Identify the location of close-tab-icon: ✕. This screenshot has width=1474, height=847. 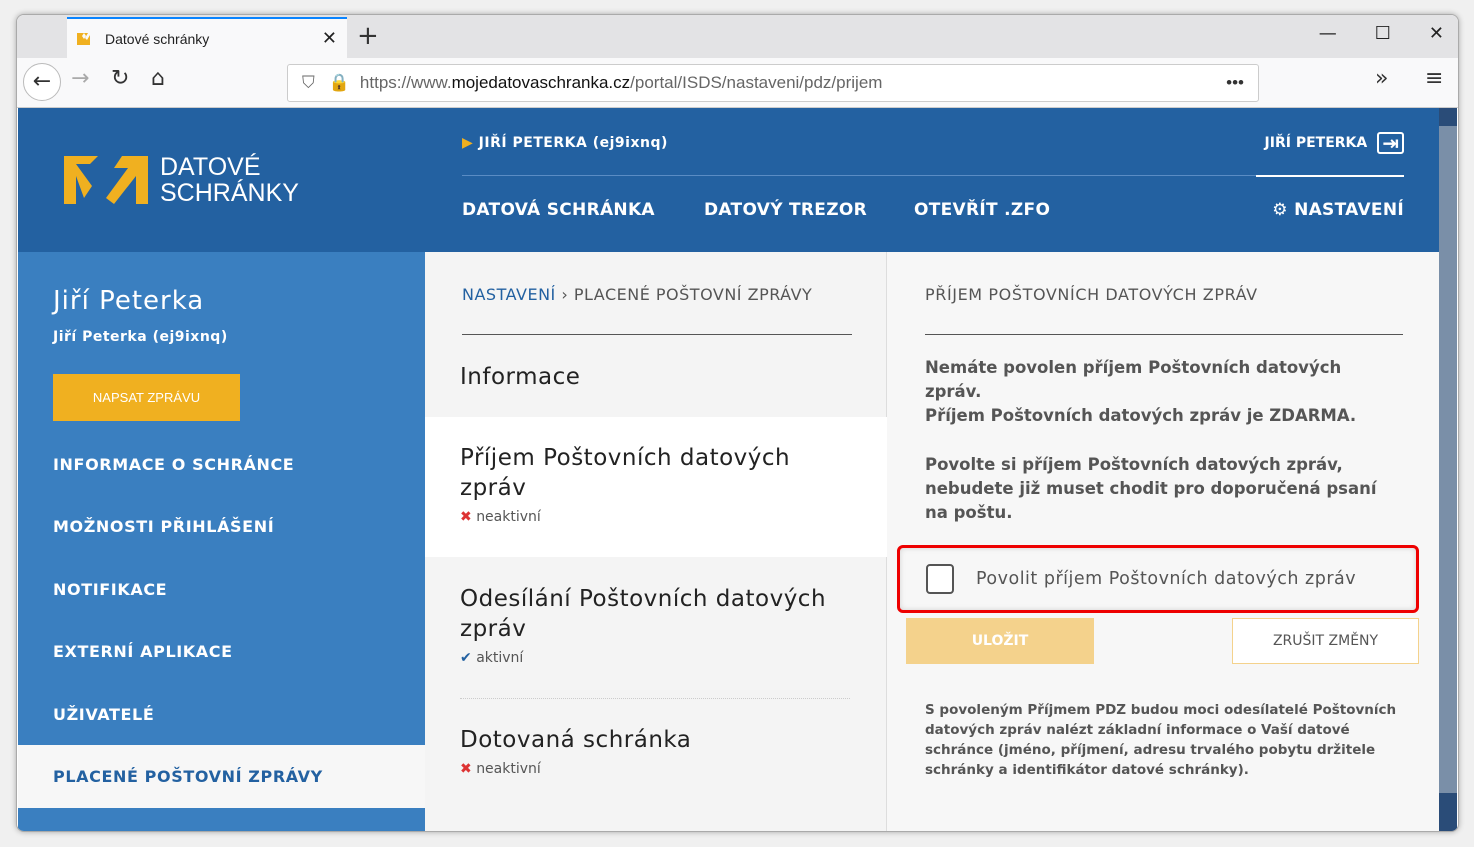
(329, 38).